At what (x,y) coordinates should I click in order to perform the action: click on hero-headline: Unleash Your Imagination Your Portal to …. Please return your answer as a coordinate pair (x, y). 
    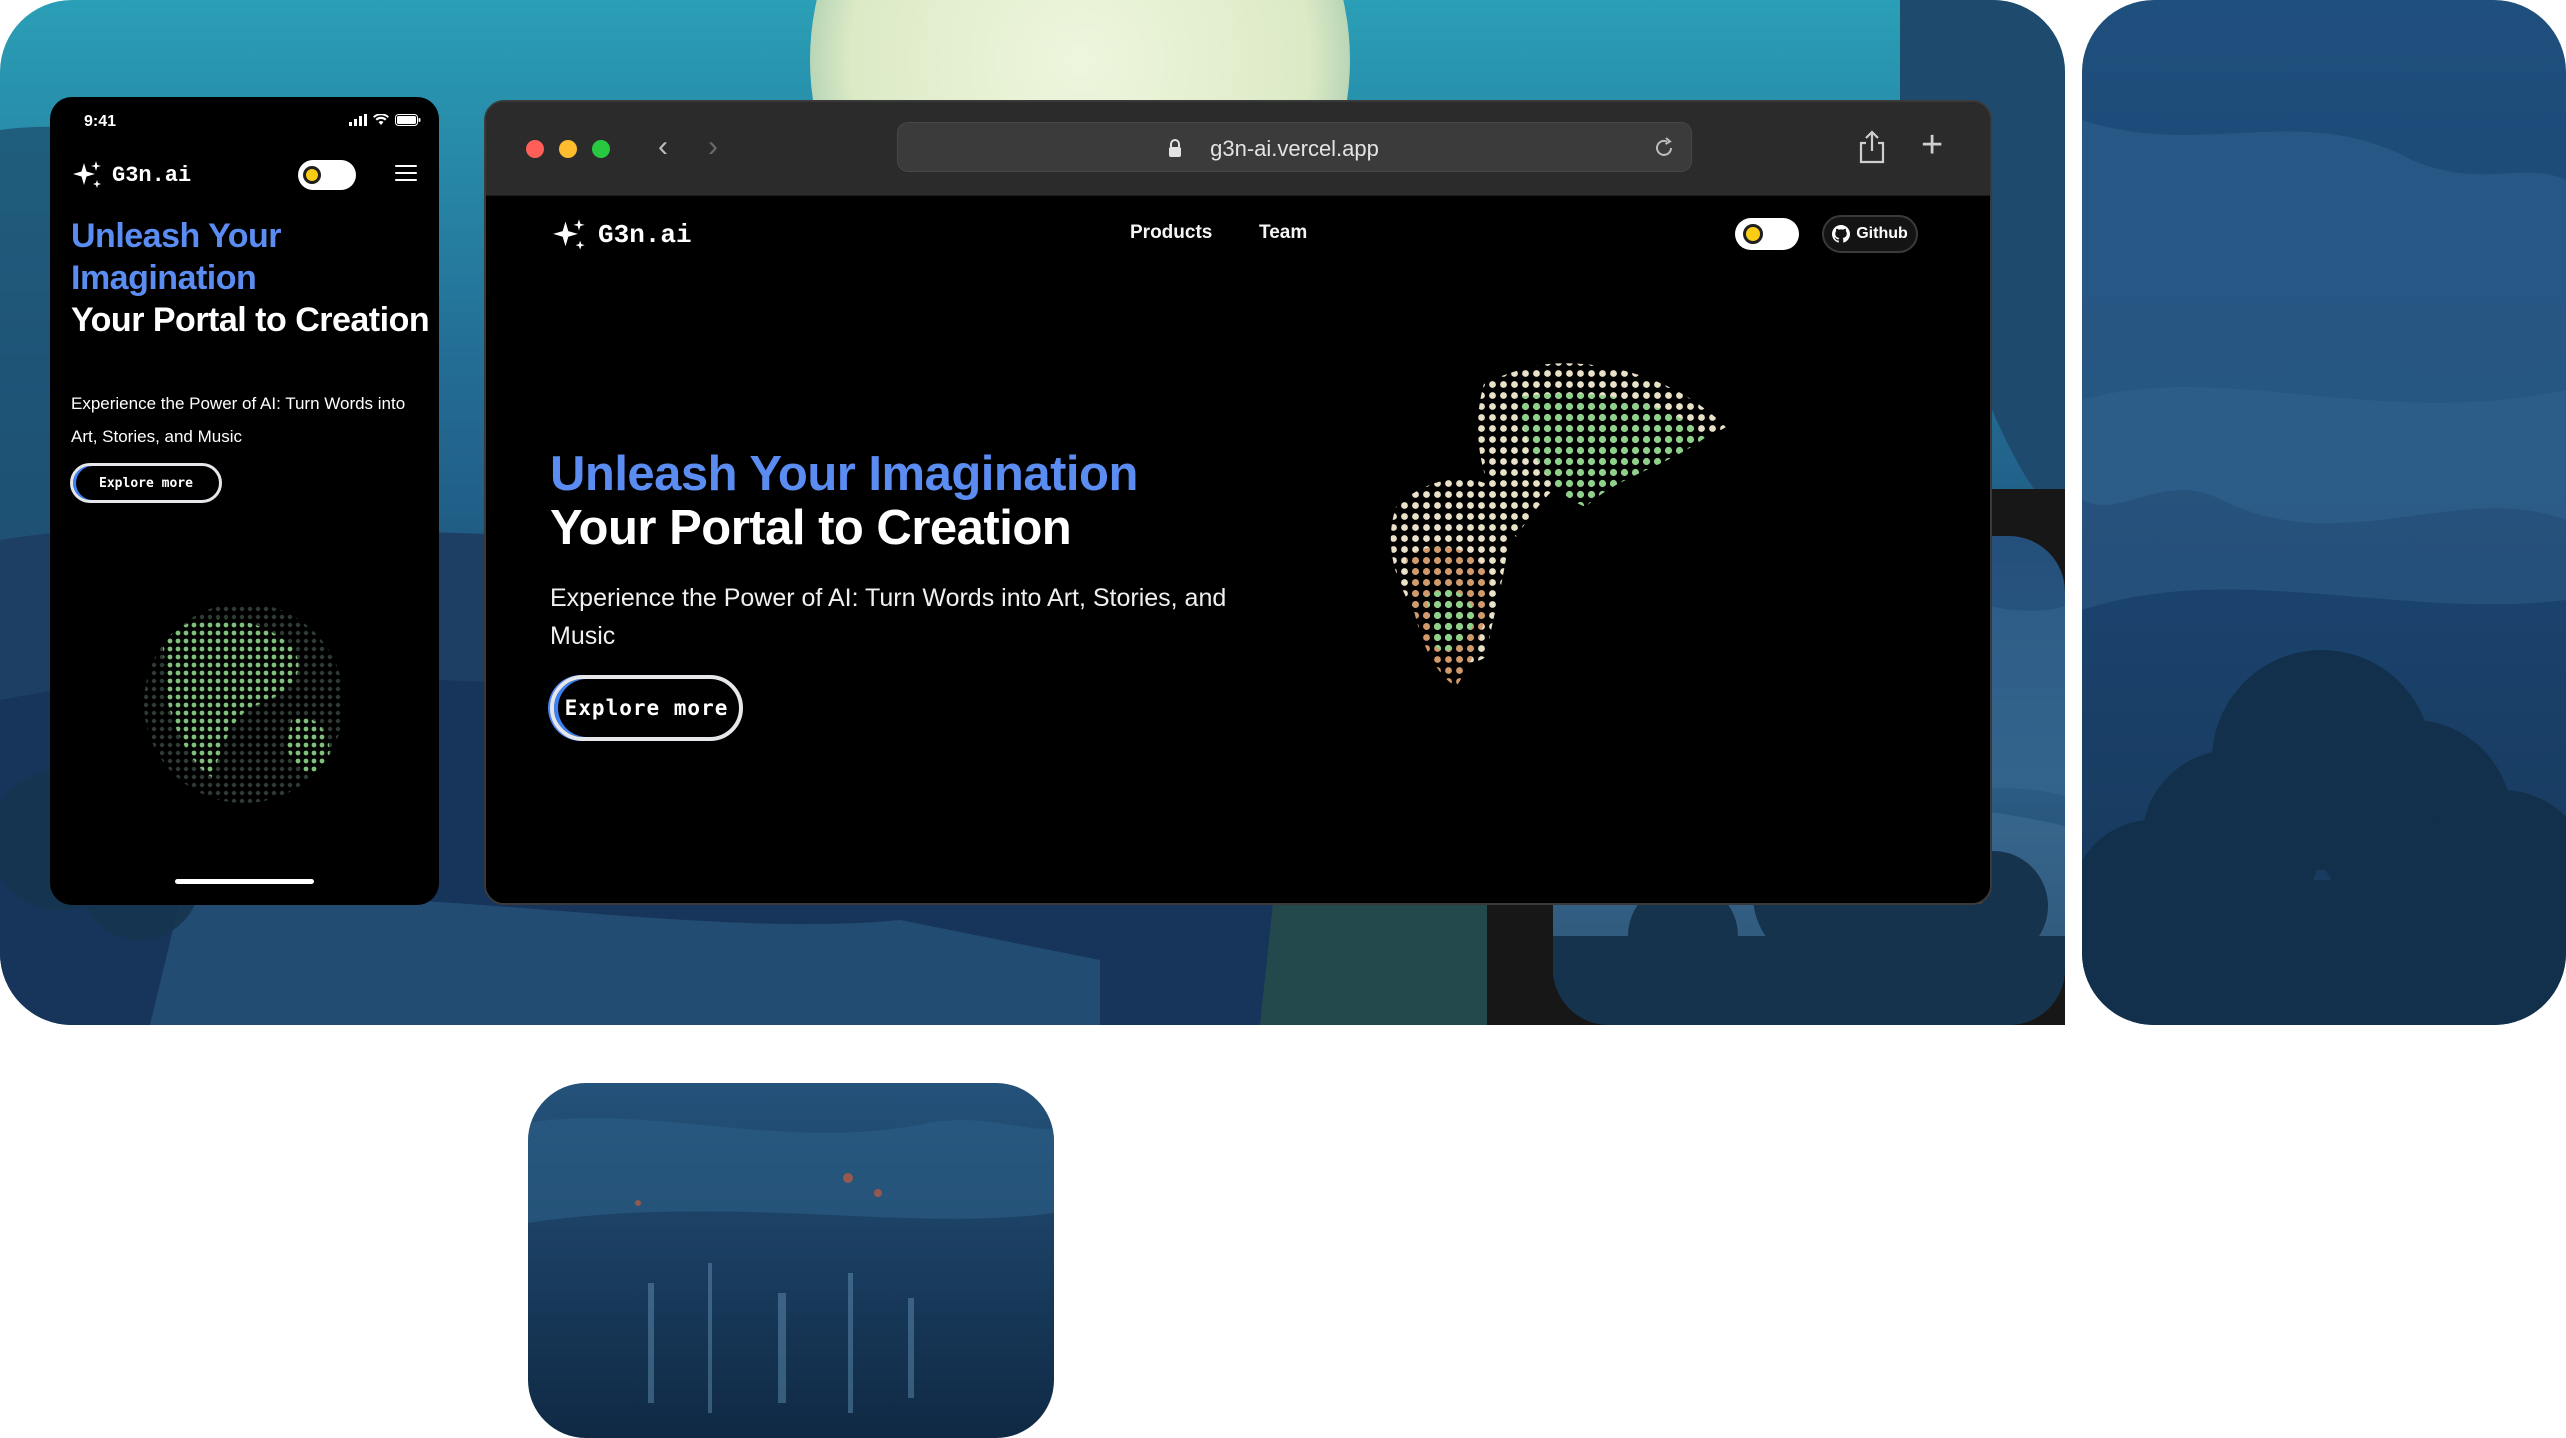
    Looking at the image, I should click on (844, 501).